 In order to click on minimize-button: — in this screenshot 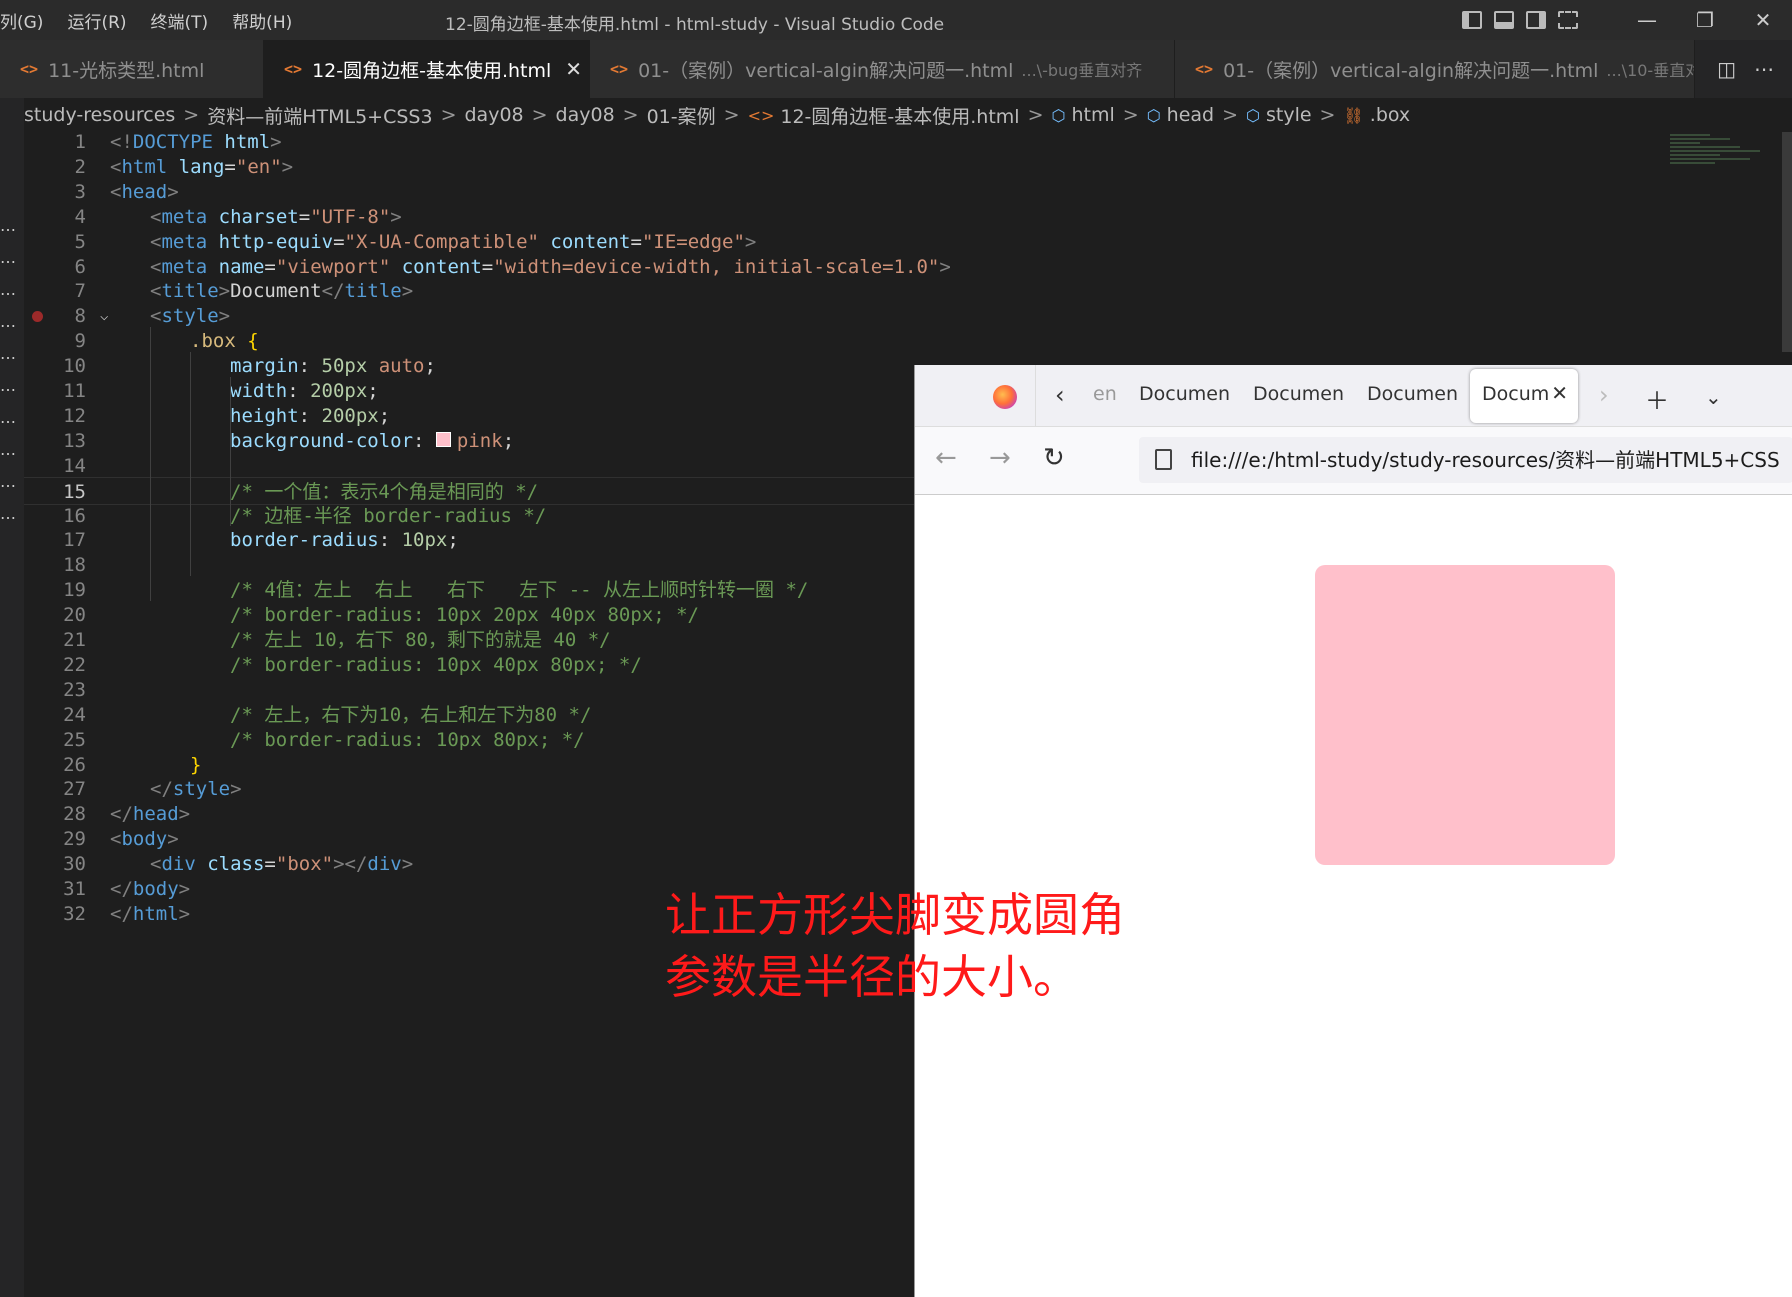, I will do `click(1647, 20)`.